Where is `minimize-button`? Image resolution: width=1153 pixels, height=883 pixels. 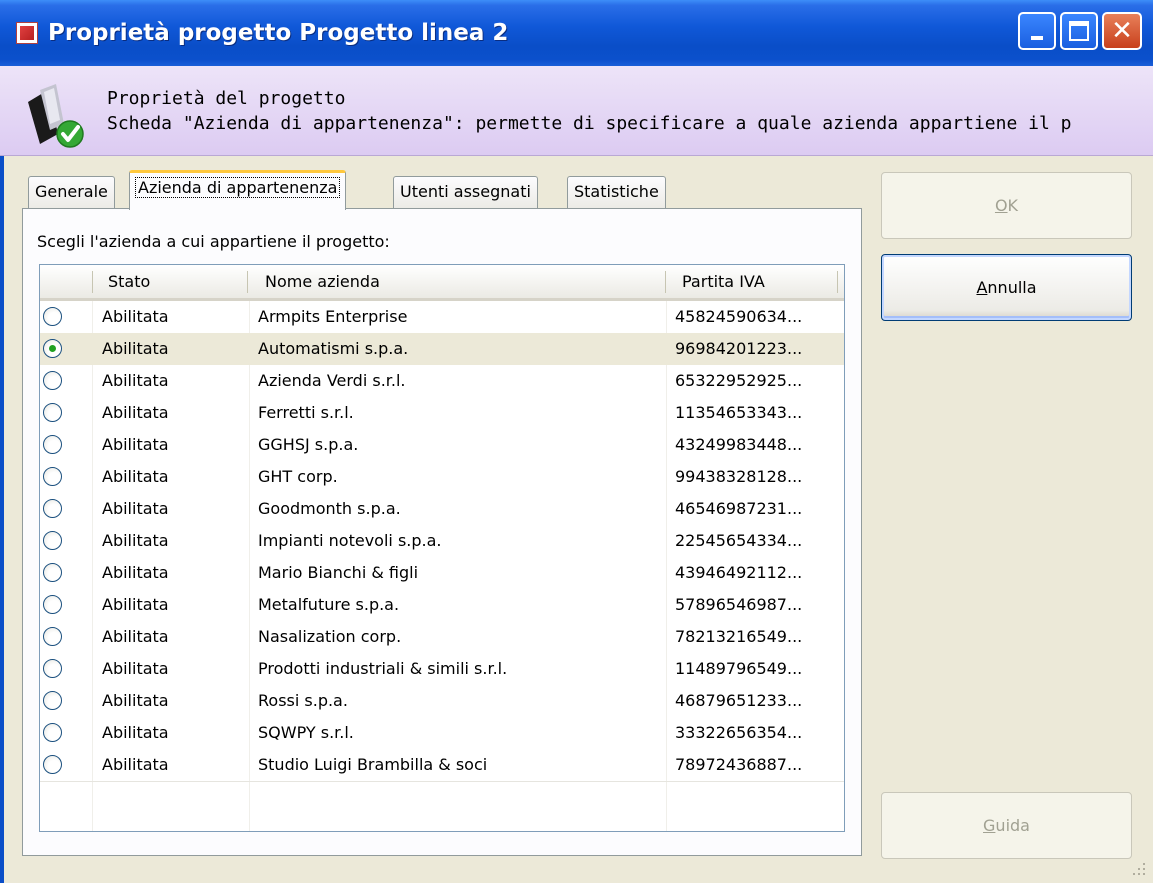 minimize-button is located at coordinates (1037, 31).